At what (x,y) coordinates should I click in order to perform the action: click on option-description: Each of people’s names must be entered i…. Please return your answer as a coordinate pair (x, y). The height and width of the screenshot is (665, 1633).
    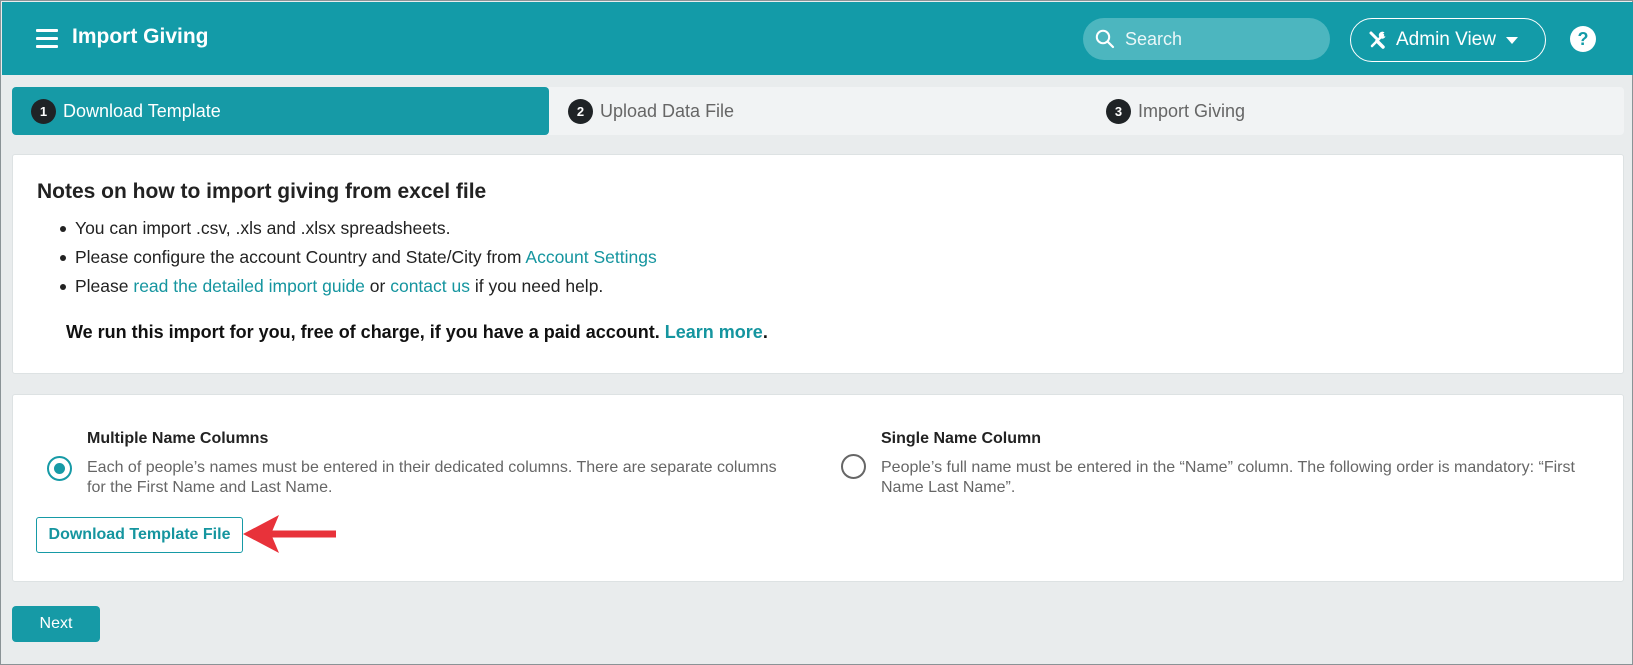
    Looking at the image, I should click on (432, 477).